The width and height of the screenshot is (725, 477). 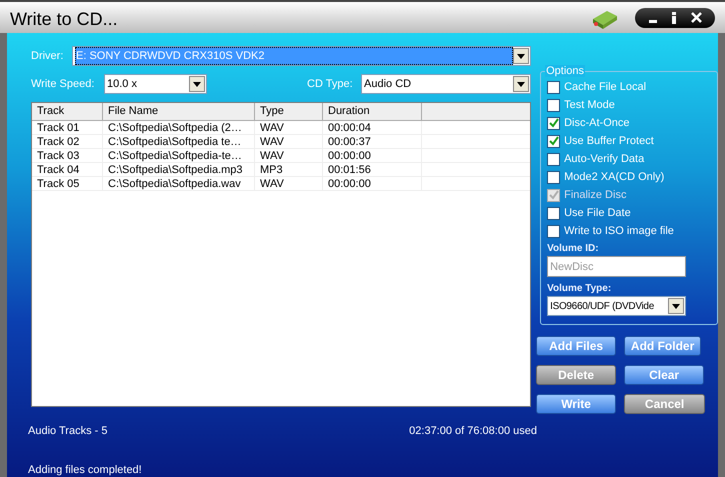 I want to click on dropdown: Audio CD, so click(x=446, y=84).